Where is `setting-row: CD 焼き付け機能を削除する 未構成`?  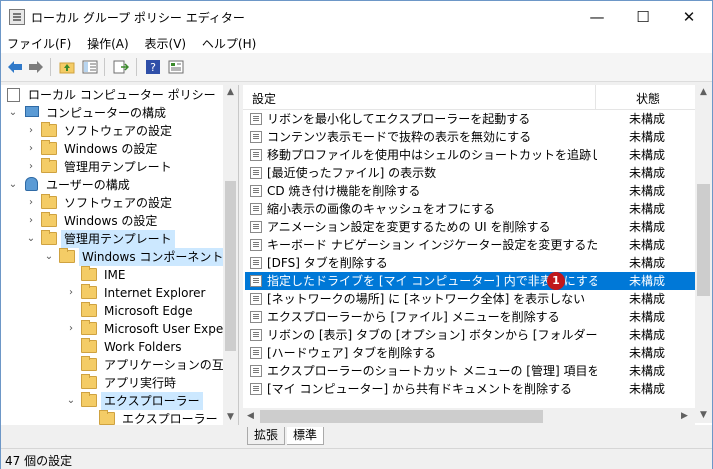
setting-row: CD 焼き付け機能を削除する 未構成 is located at coordinates (470, 191).